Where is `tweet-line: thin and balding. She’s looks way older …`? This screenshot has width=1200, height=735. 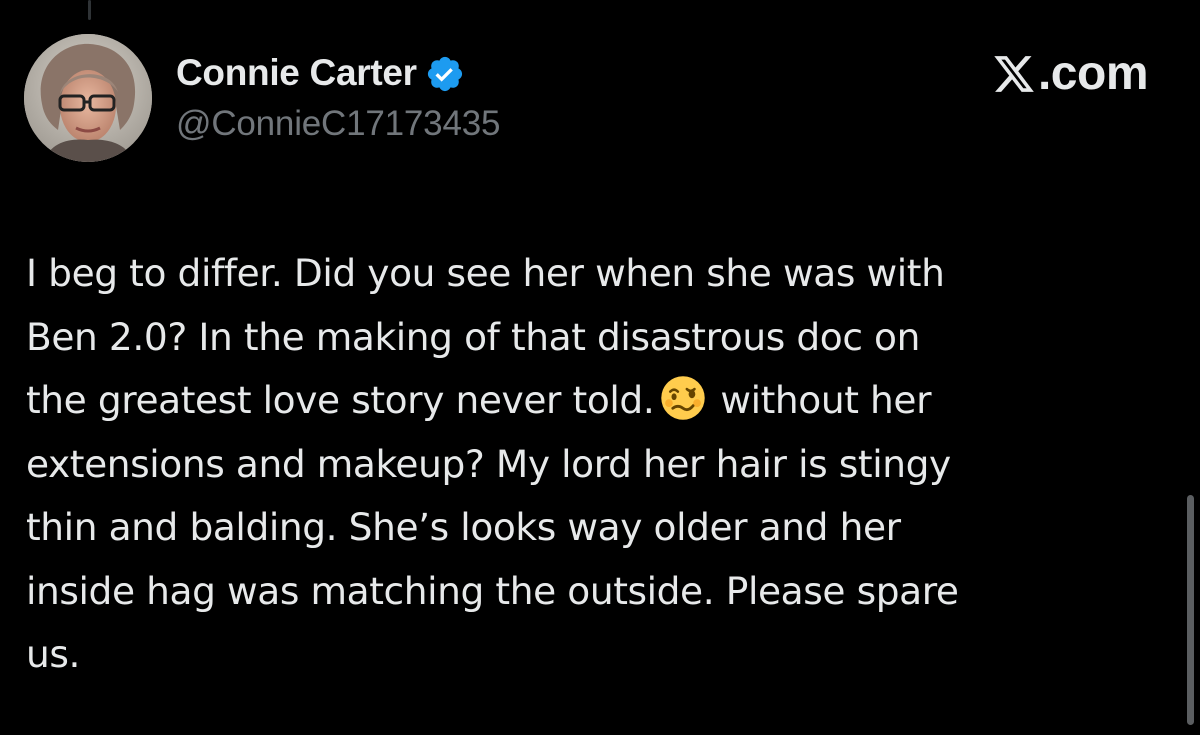 tweet-line: thin and balding. She’s looks way older … is located at coordinates (463, 527).